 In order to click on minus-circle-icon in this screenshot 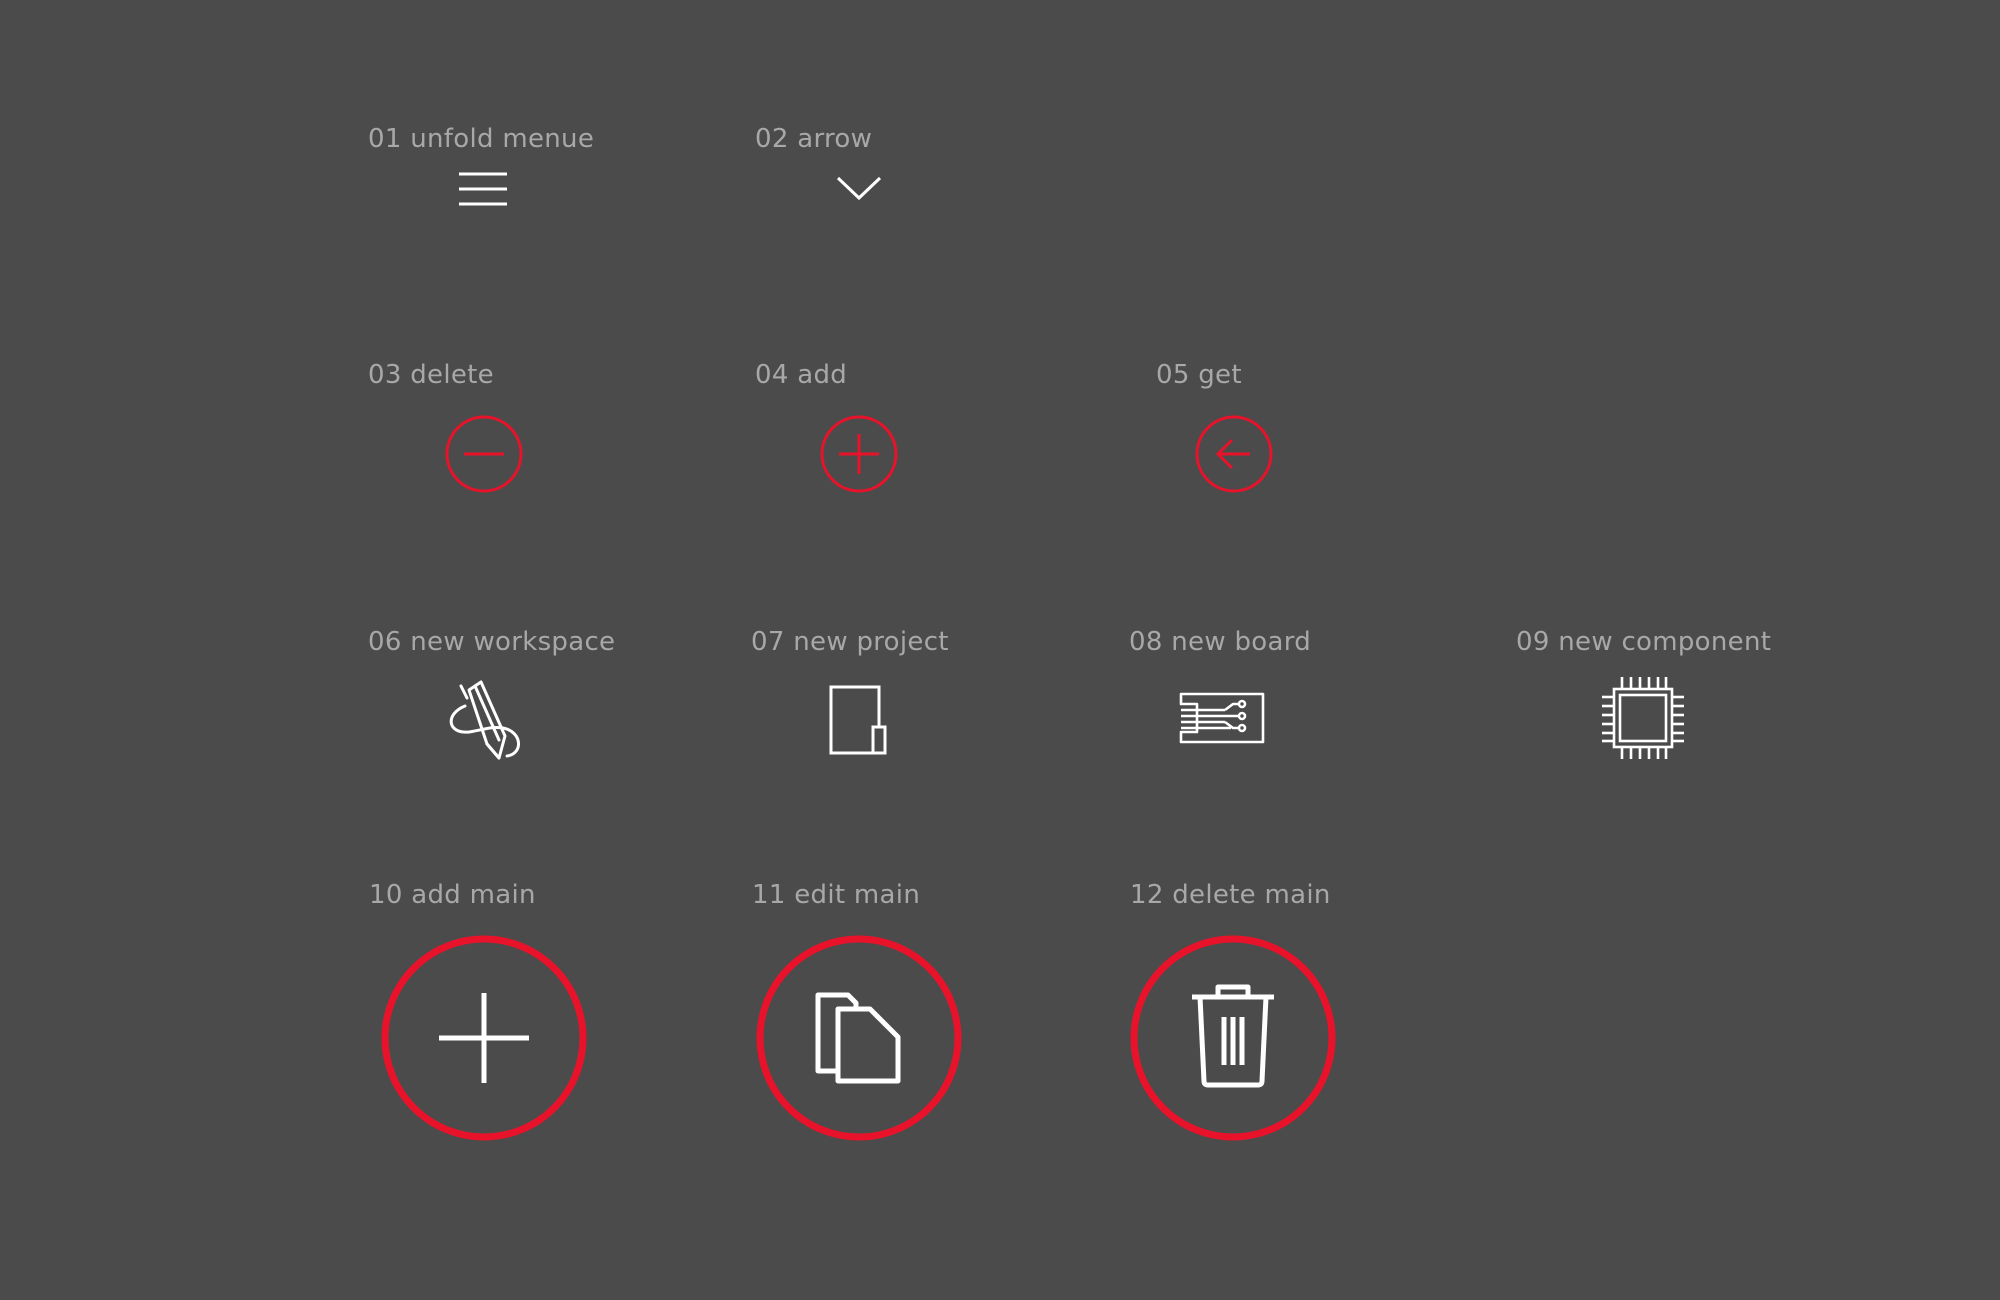, I will do `click(484, 454)`.